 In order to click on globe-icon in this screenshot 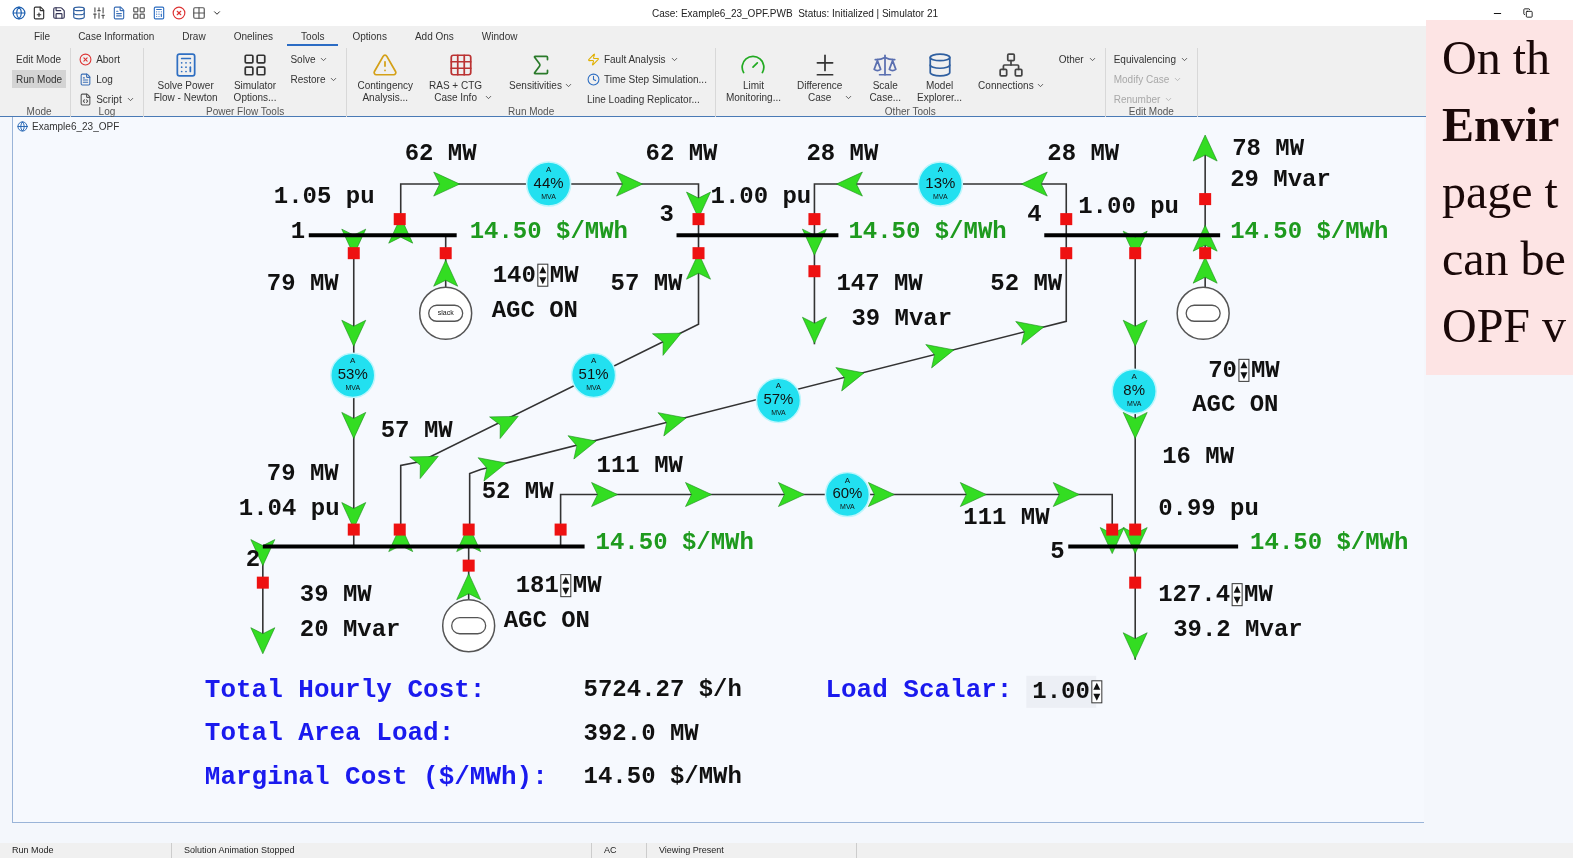, I will do `click(19, 13)`.